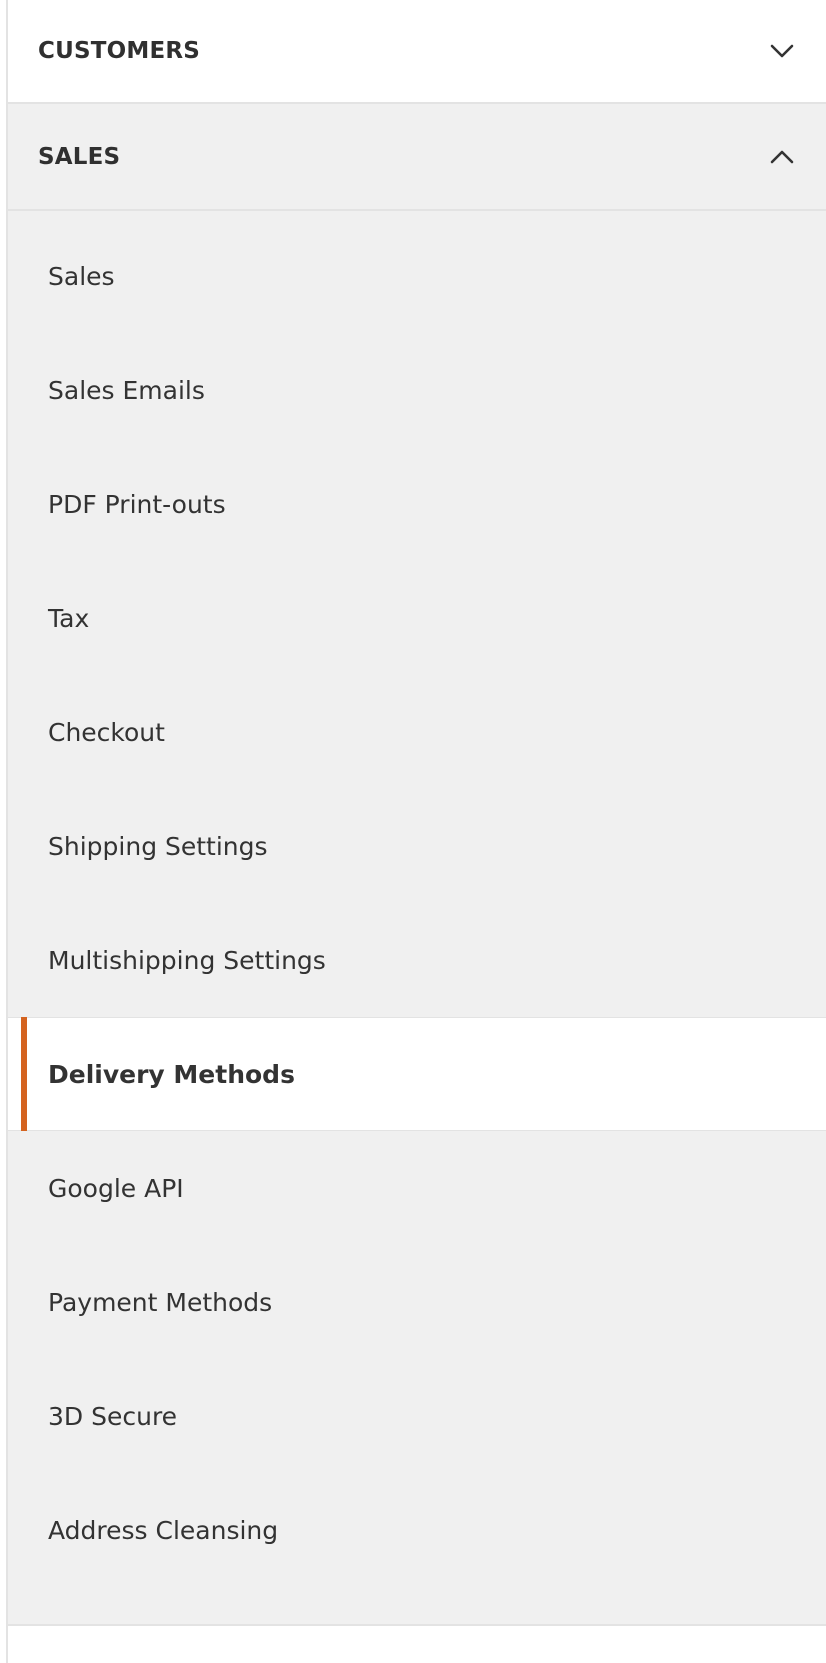 The width and height of the screenshot is (826, 1663). I want to click on sidebar-item-3d-secure: 3D Secure, so click(417, 1416).